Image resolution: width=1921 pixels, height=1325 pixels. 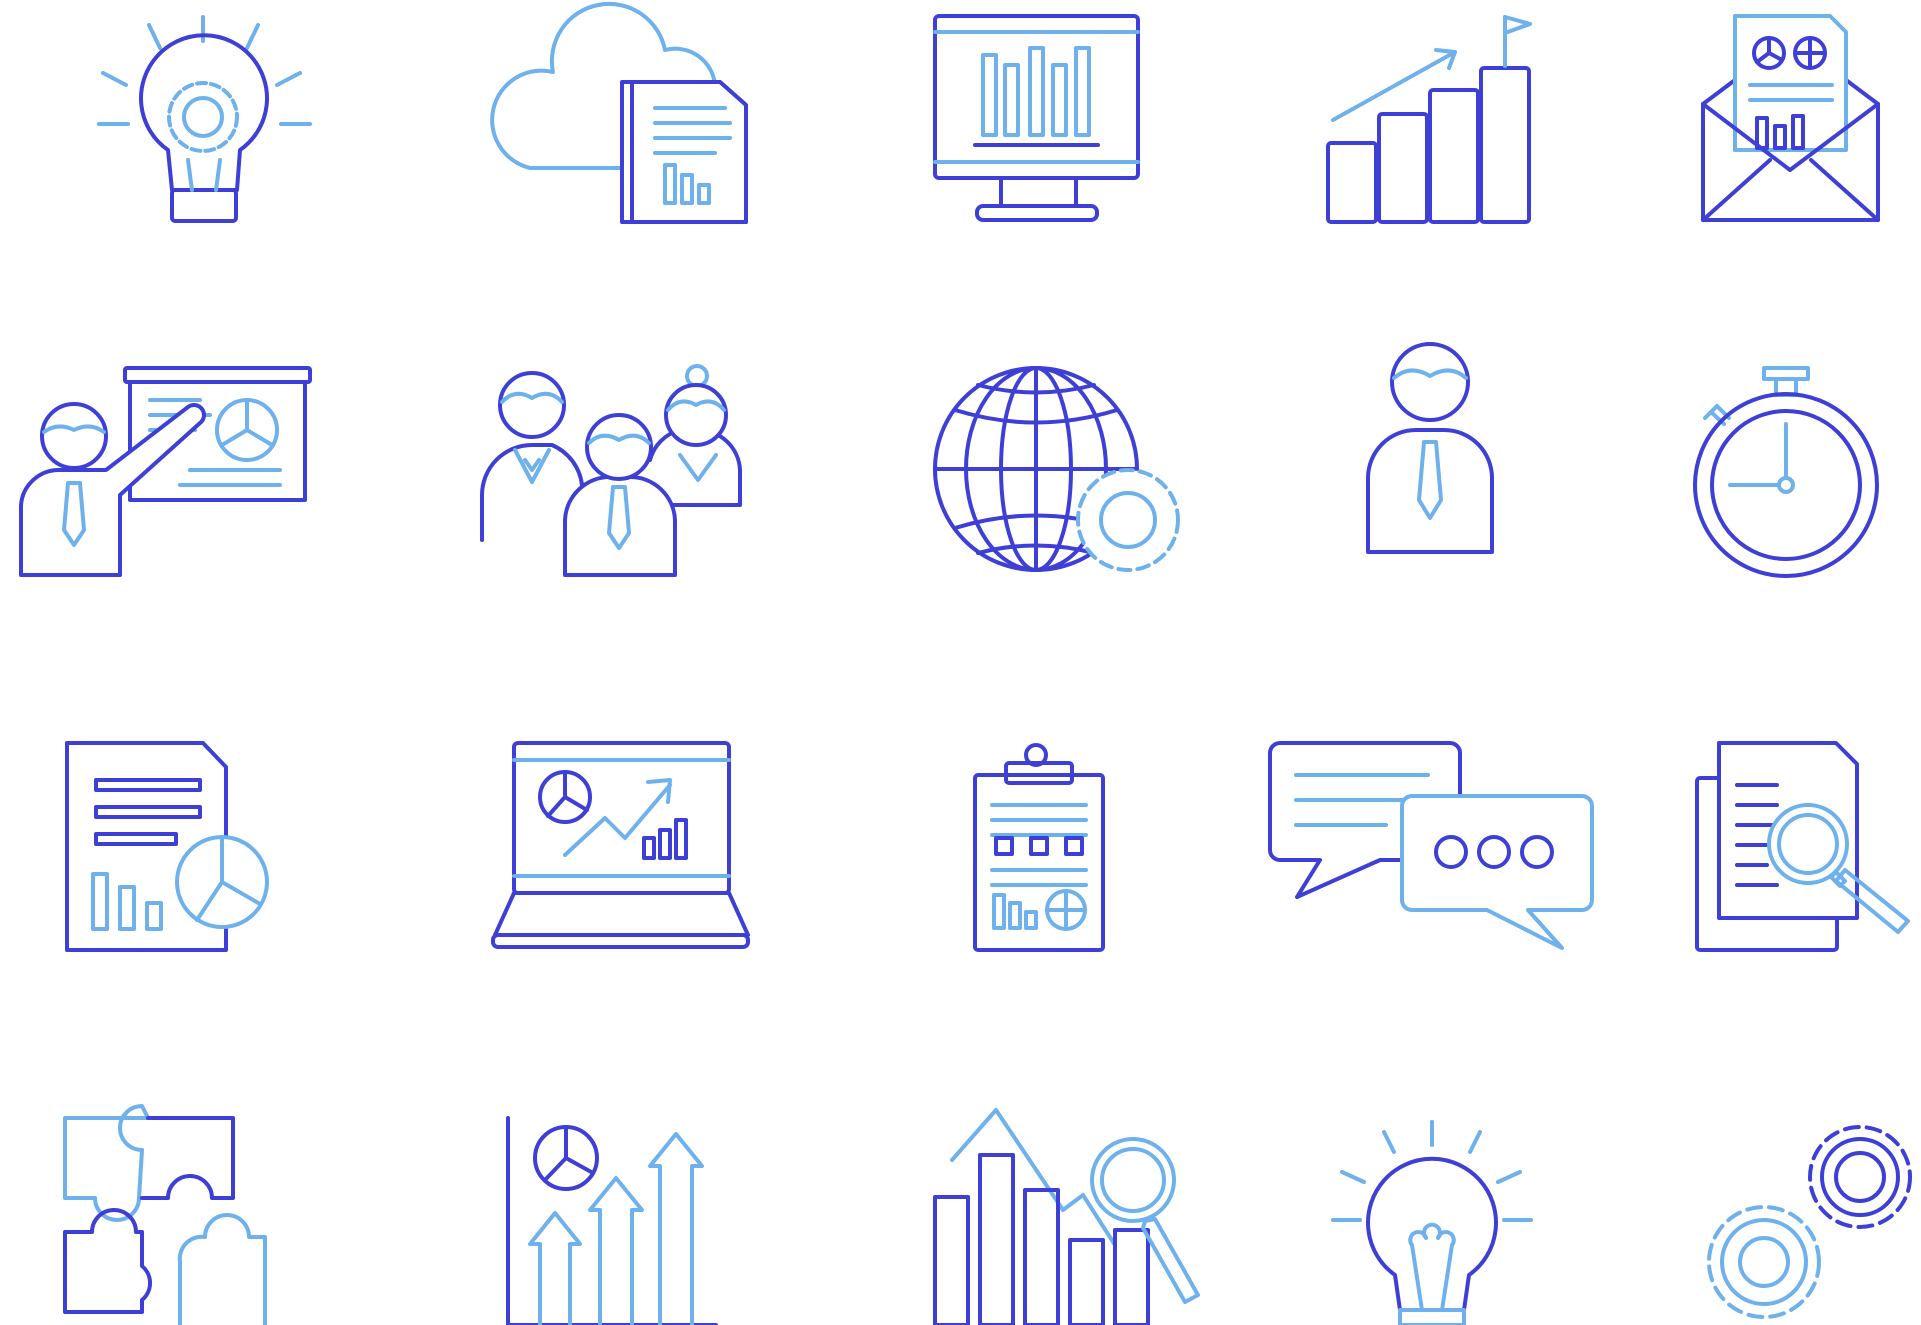 What do you see at coordinates (1802, 846) in the screenshot?
I see `document-search-icon` at bounding box center [1802, 846].